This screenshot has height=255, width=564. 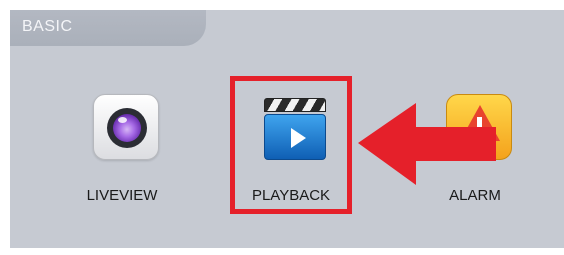 I want to click on basic-tab: BASIC, so click(x=108, y=28).